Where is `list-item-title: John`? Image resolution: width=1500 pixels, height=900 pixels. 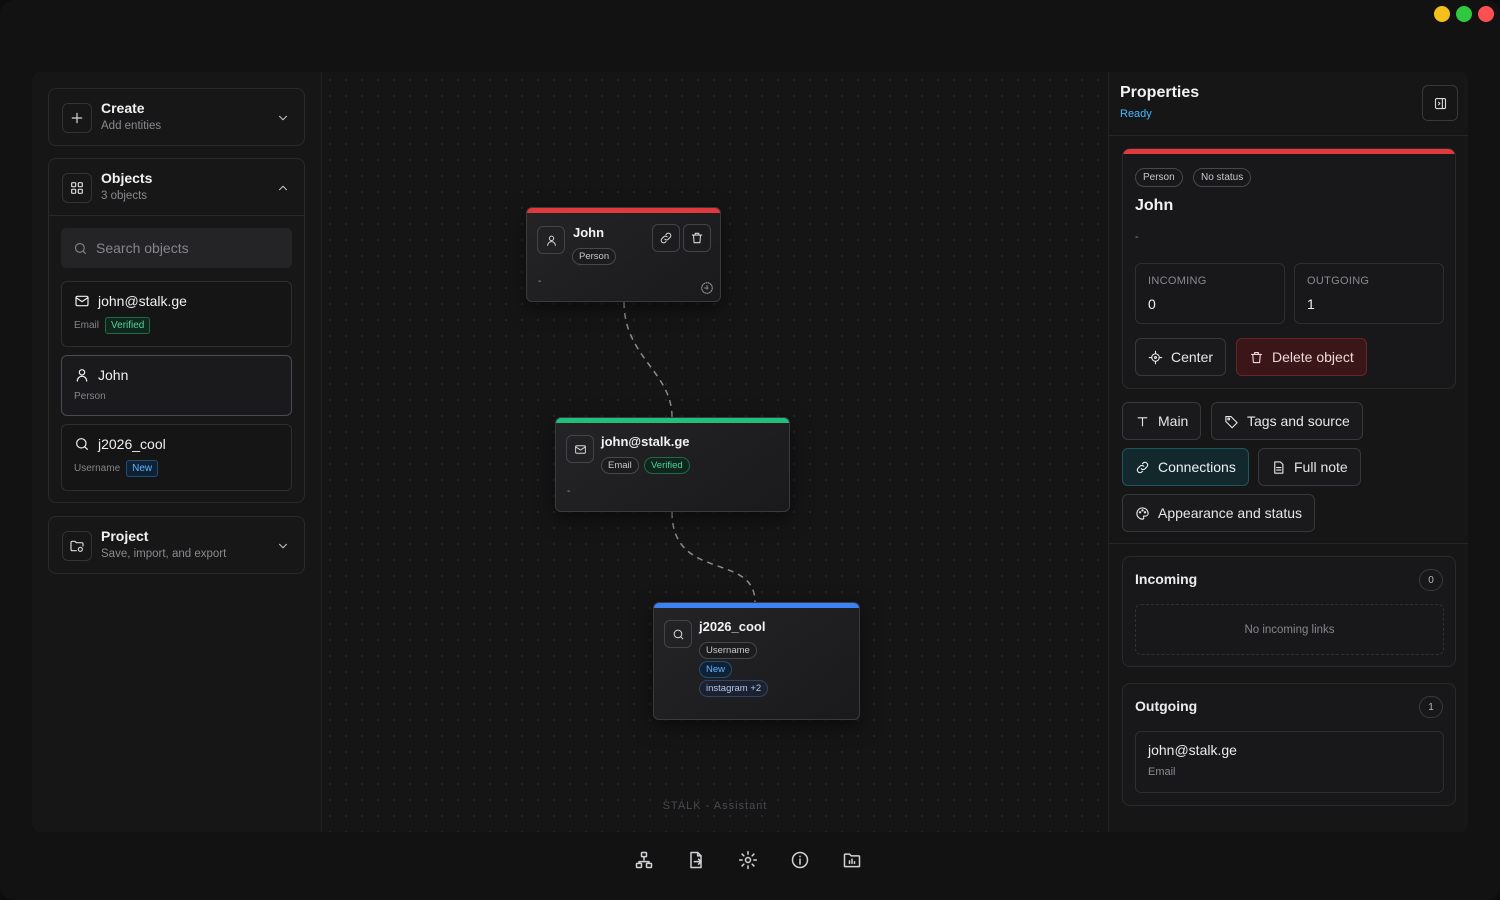 list-item-title: John is located at coordinates (101, 375).